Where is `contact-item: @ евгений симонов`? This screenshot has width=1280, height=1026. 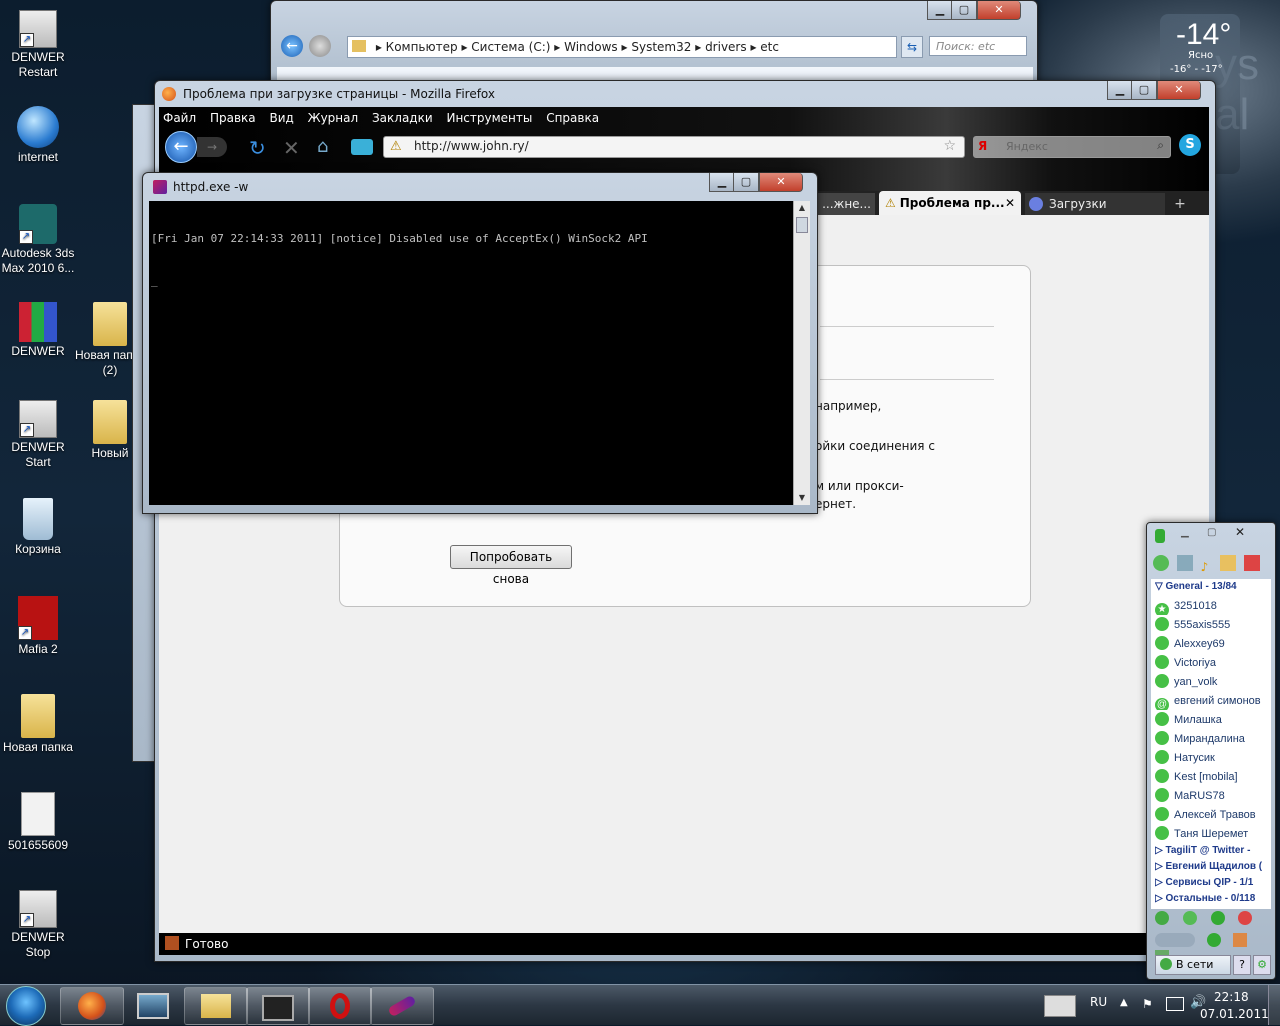 contact-item: @ евгений симонов is located at coordinates (1213, 701).